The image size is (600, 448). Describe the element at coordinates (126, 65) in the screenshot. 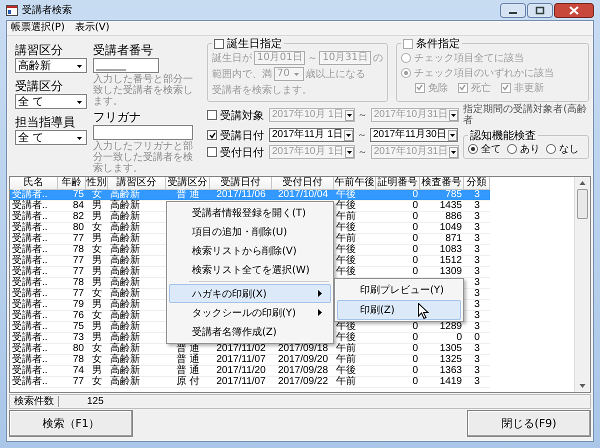

I see `input-field: ______` at that location.